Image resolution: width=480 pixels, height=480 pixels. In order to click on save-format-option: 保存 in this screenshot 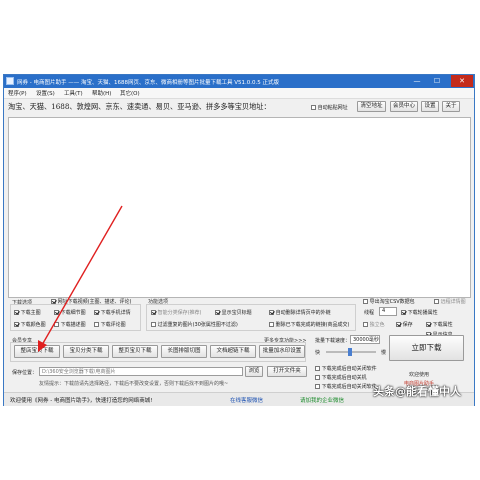, I will do `click(404, 324)`.